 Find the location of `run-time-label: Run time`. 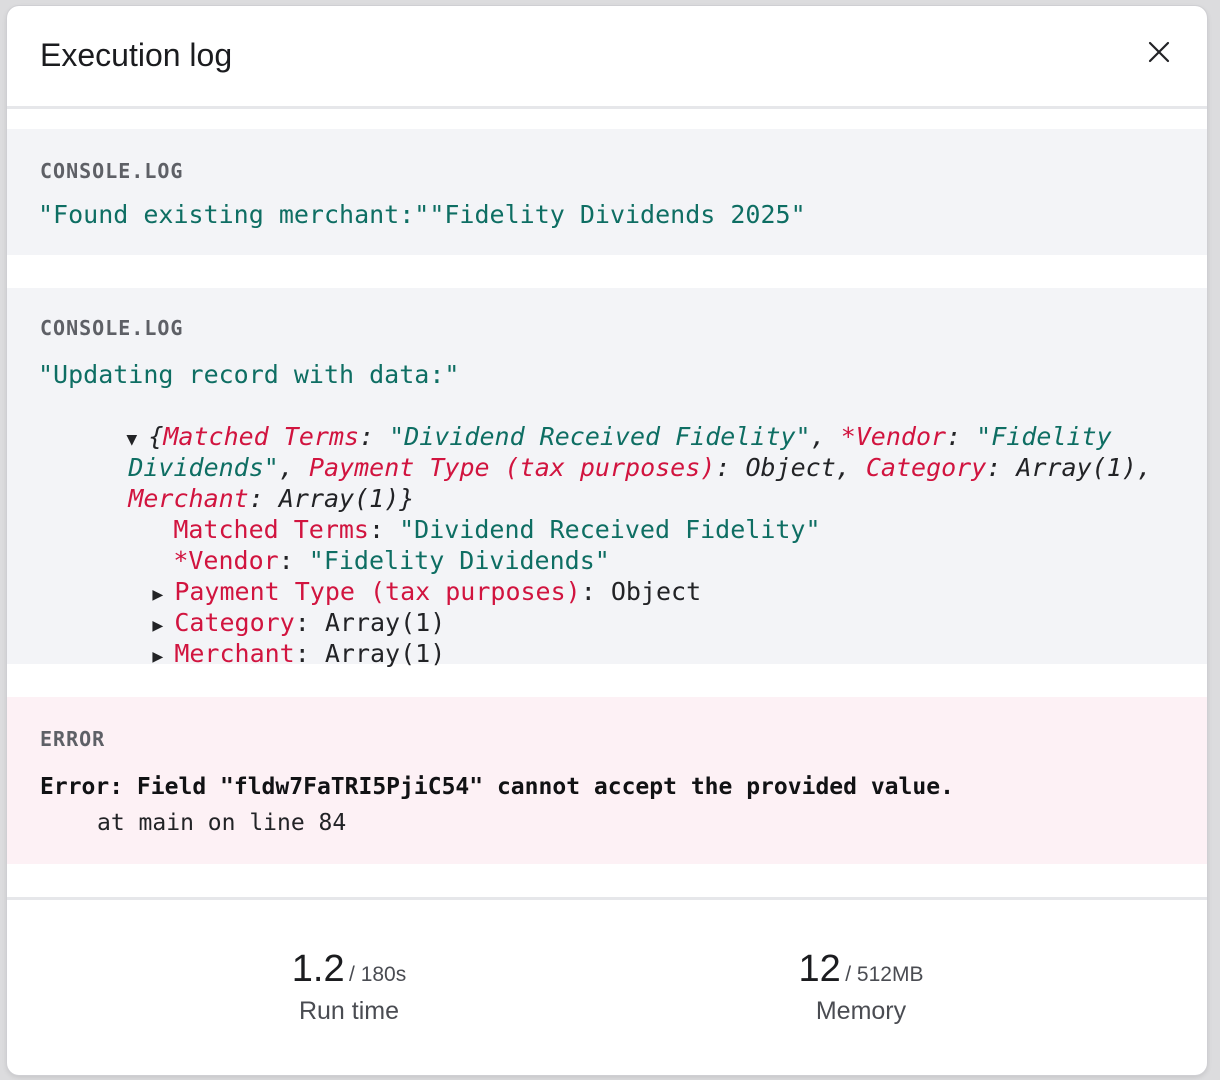

run-time-label: Run time is located at coordinates (349, 1011).